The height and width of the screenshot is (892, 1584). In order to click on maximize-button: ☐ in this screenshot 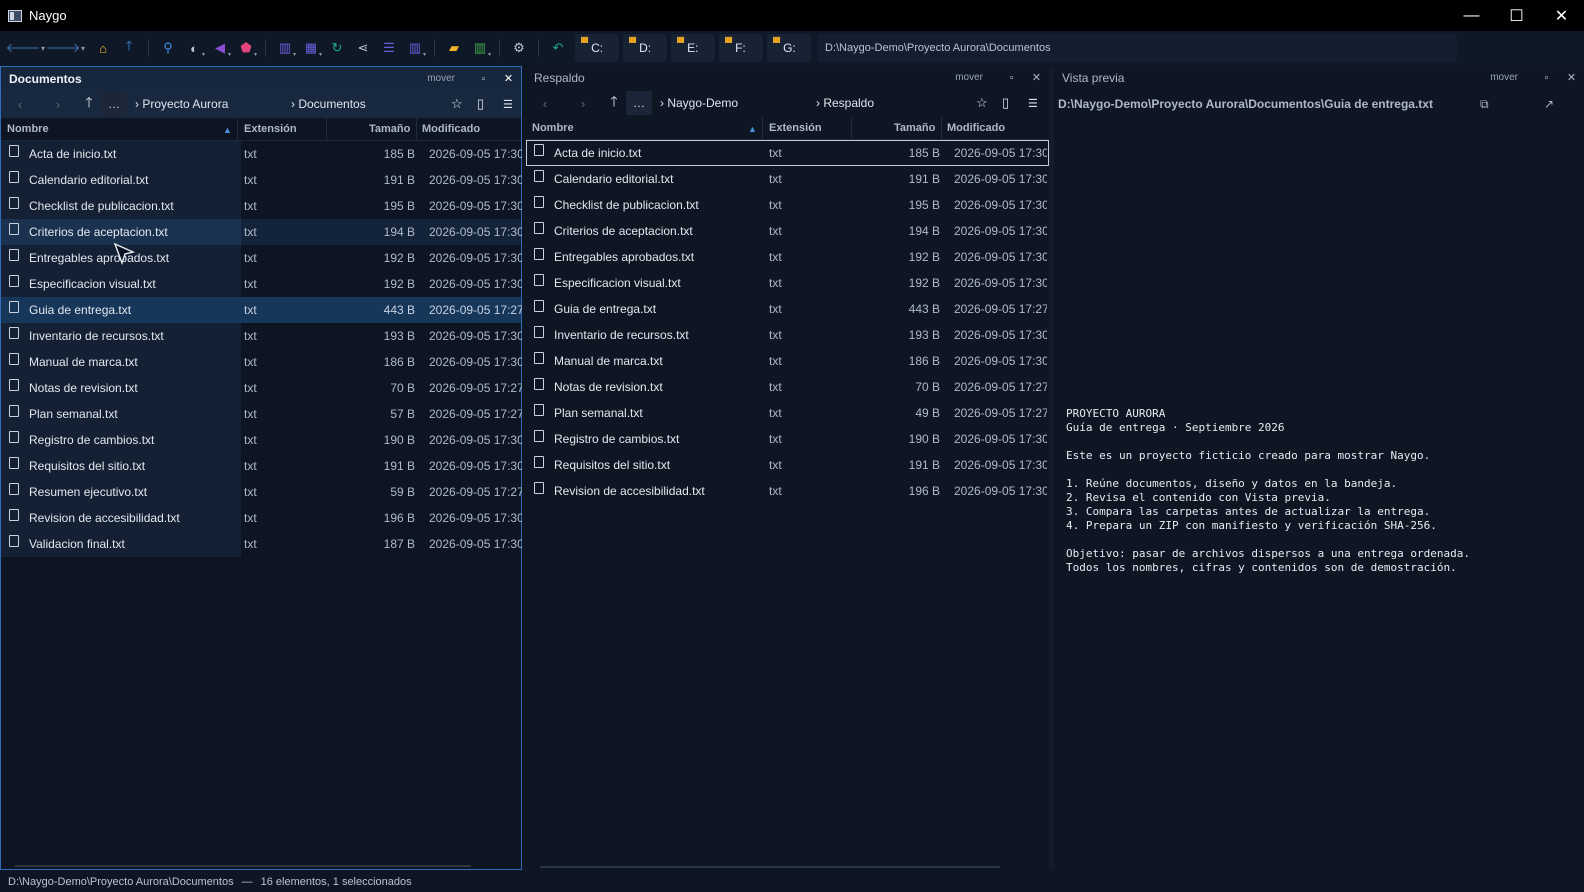, I will do `click(1516, 15)`.